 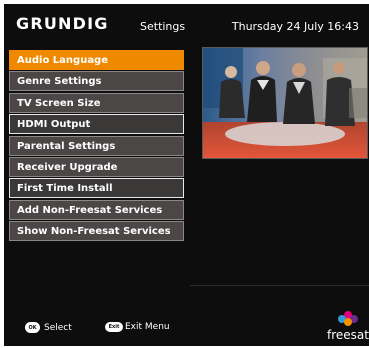 I want to click on brand-logo: GRUNDIG, so click(x=62, y=23).